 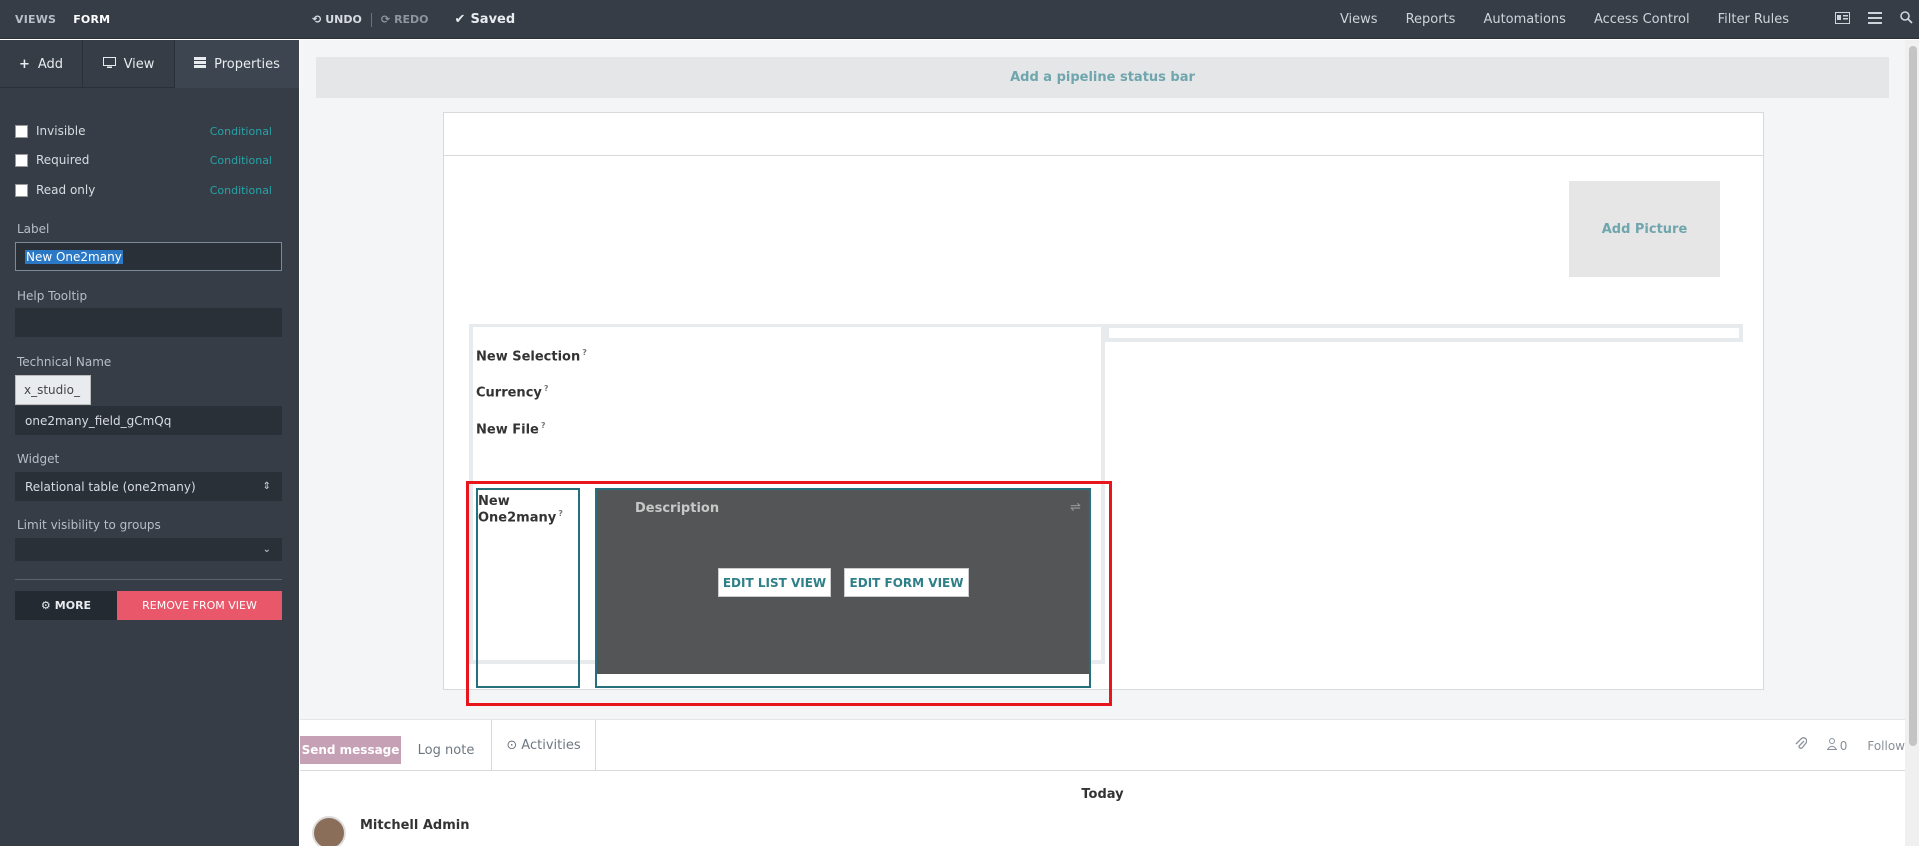 I want to click on gear-icon: ⚙, so click(x=45, y=605).